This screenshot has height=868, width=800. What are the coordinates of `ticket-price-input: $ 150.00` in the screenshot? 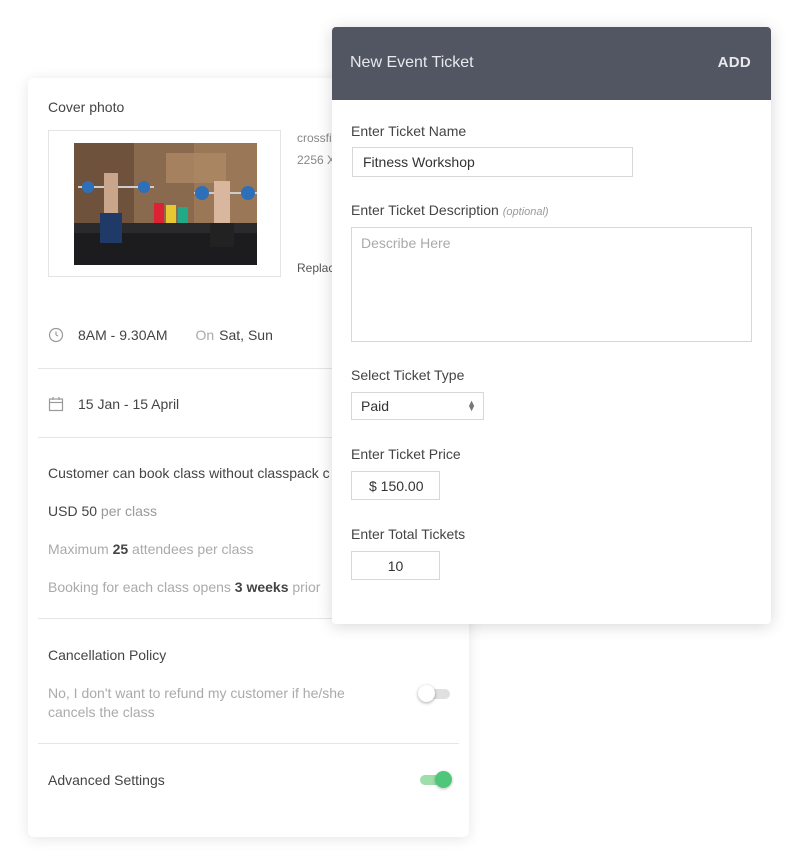 It's located at (395, 485).